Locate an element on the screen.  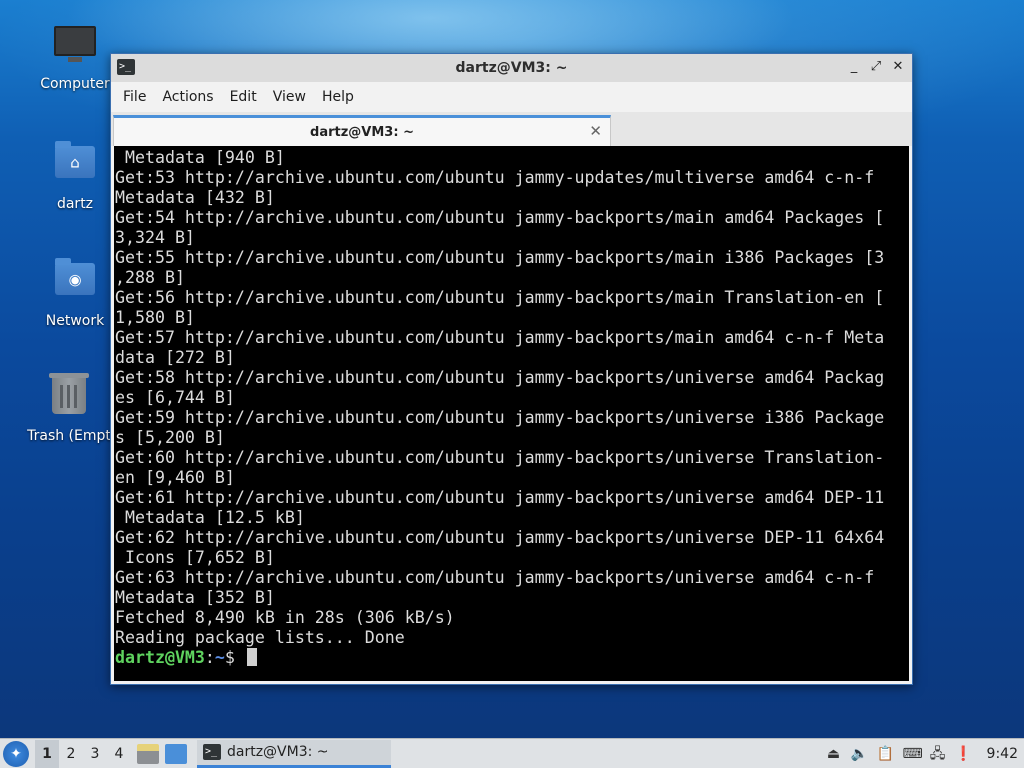
trash-icon is located at coordinates (69, 397).